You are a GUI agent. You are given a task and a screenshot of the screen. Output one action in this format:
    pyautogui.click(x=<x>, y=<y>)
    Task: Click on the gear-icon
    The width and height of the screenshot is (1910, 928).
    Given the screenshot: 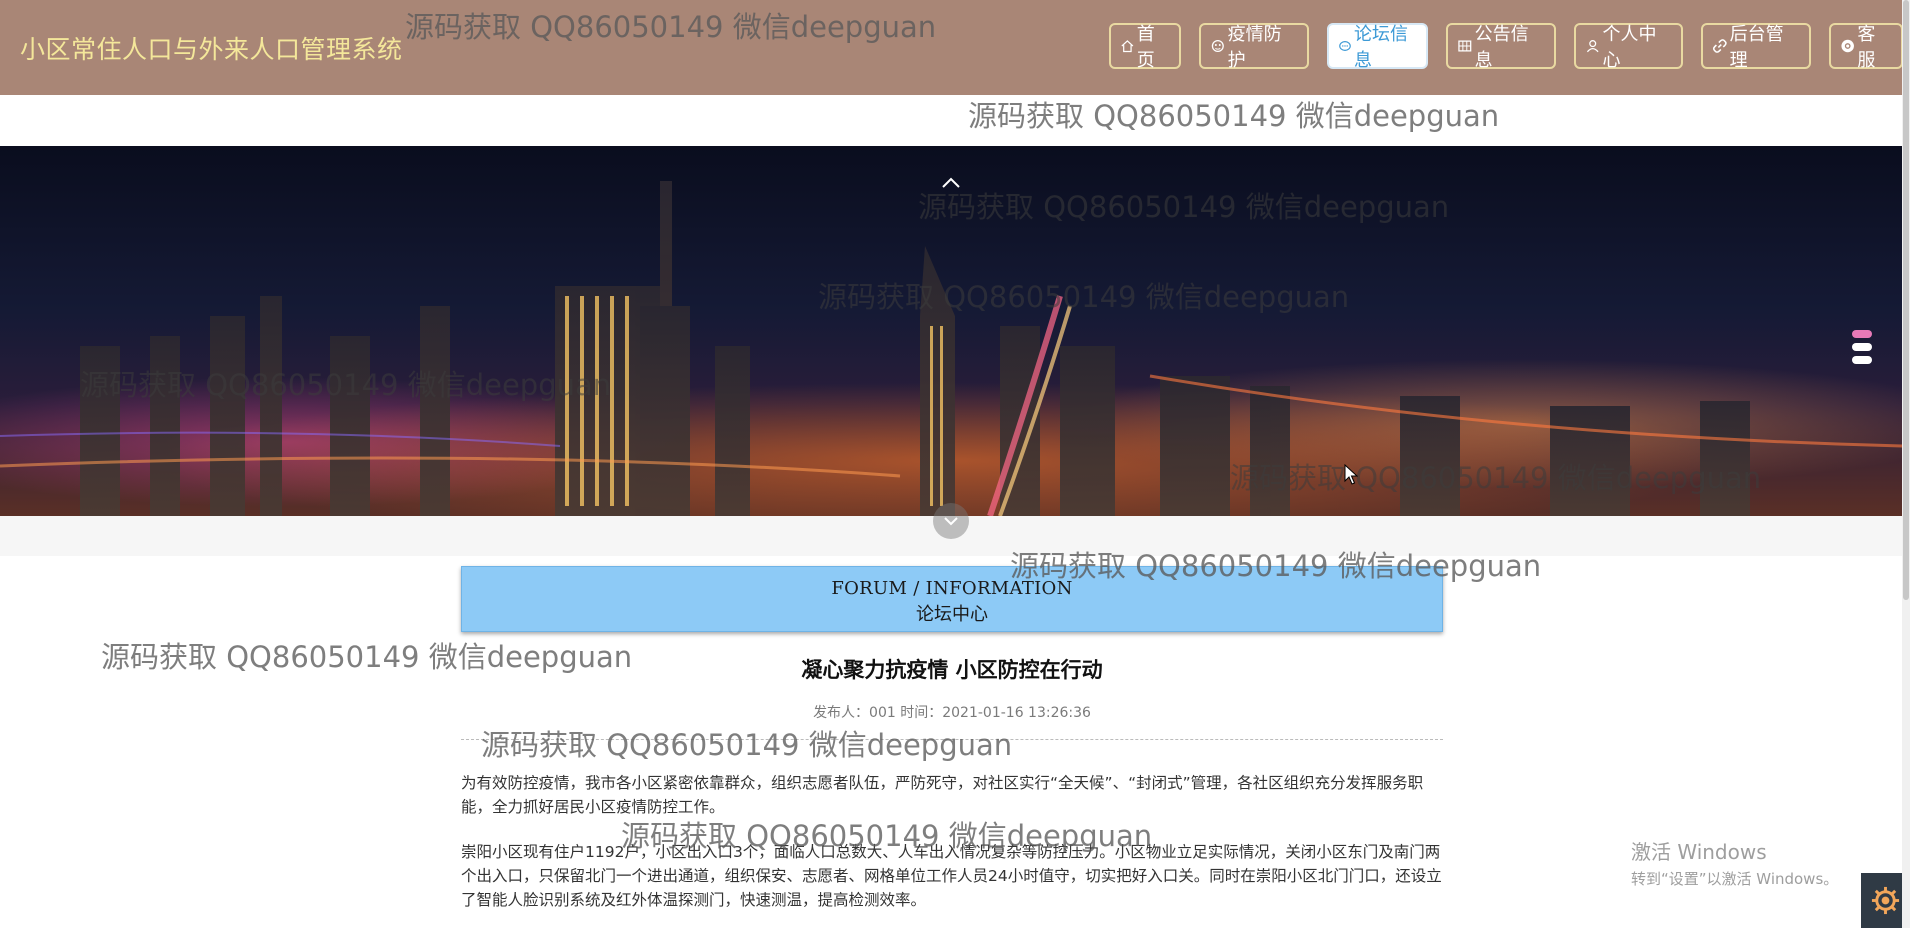 What is the action you would take?
    pyautogui.click(x=1885, y=900)
    